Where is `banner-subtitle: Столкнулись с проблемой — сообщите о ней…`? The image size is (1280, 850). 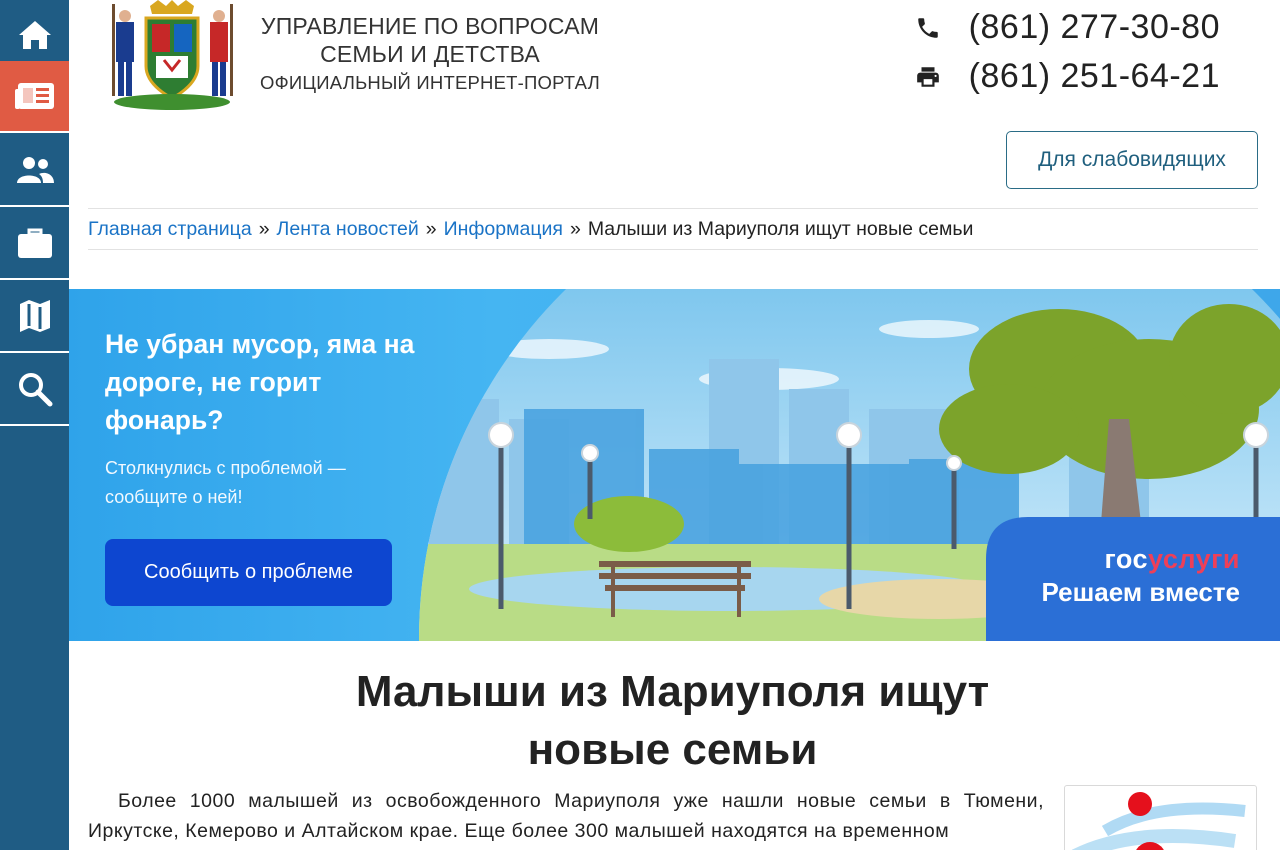
banner-subtitle: Столкнулись с проблемой — сообщите о ней… is located at coordinates (225, 482).